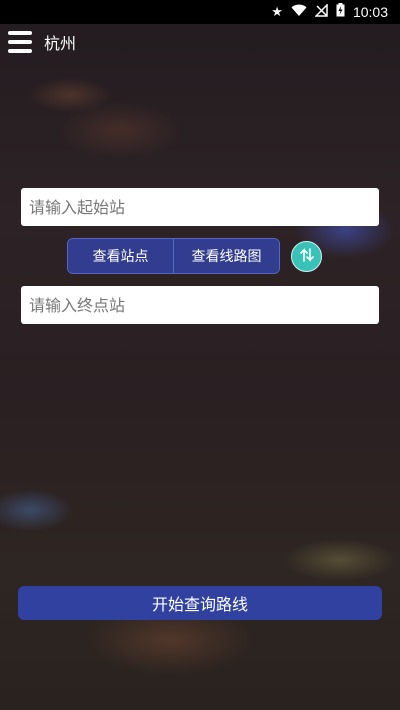 The height and width of the screenshot is (710, 400). I want to click on swap-stations-button, so click(306, 256).